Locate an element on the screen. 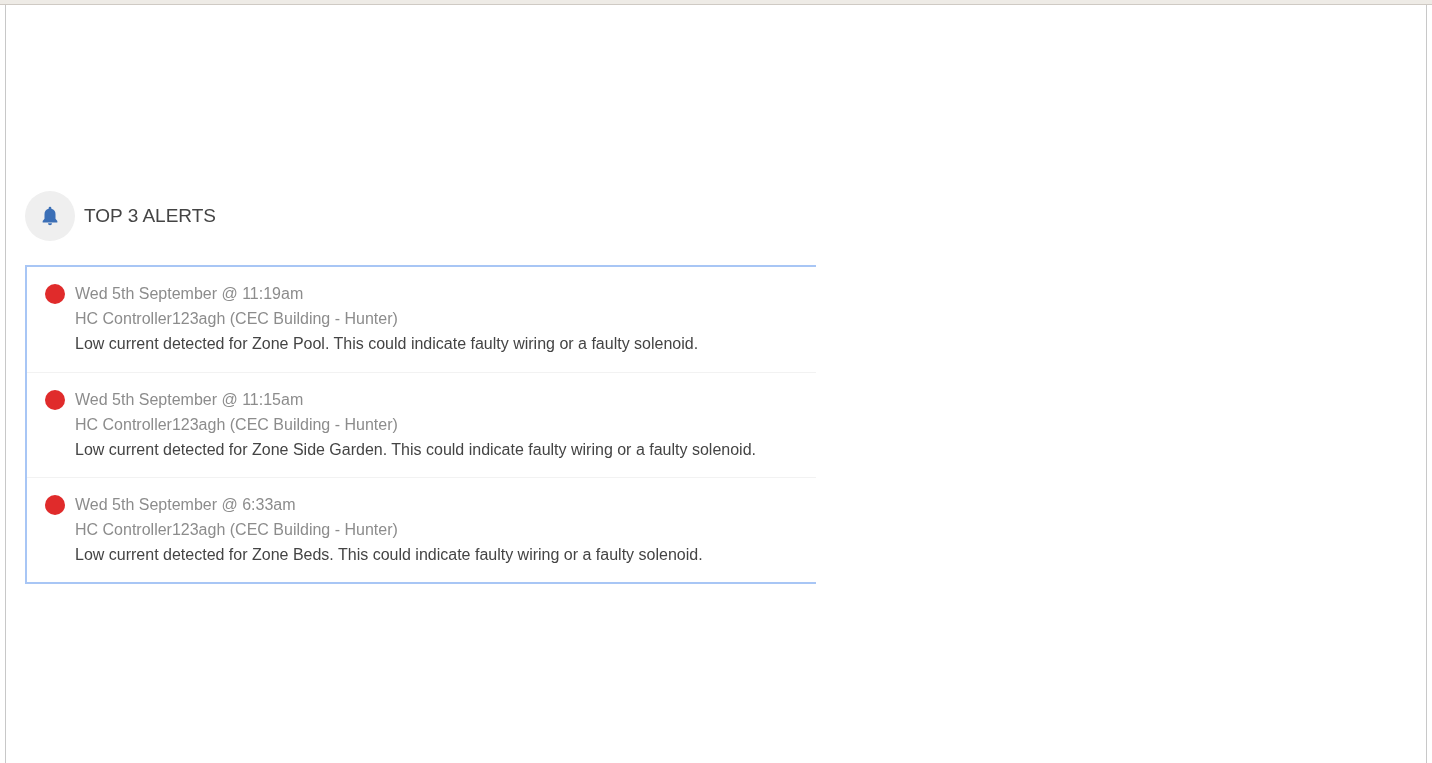  alert-message: Low current detected for Zone Beds. This could indicate faulty wiring or a faulty solenoid. is located at coordinates (389, 555).